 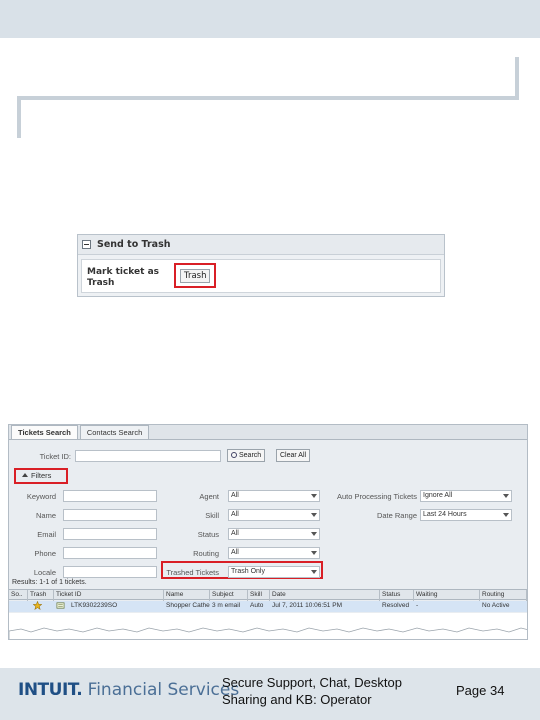 I want to click on tab-tickets-search: Tickets Search, so click(x=44, y=432).